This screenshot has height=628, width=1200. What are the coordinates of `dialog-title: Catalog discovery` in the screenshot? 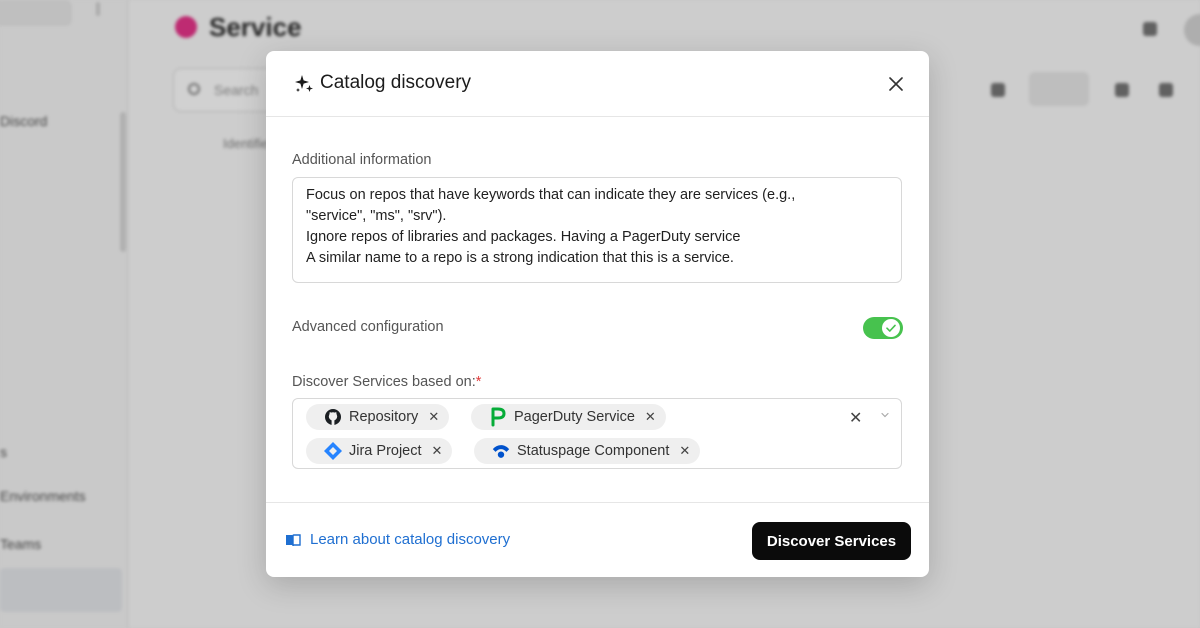 It's located at (396, 82).